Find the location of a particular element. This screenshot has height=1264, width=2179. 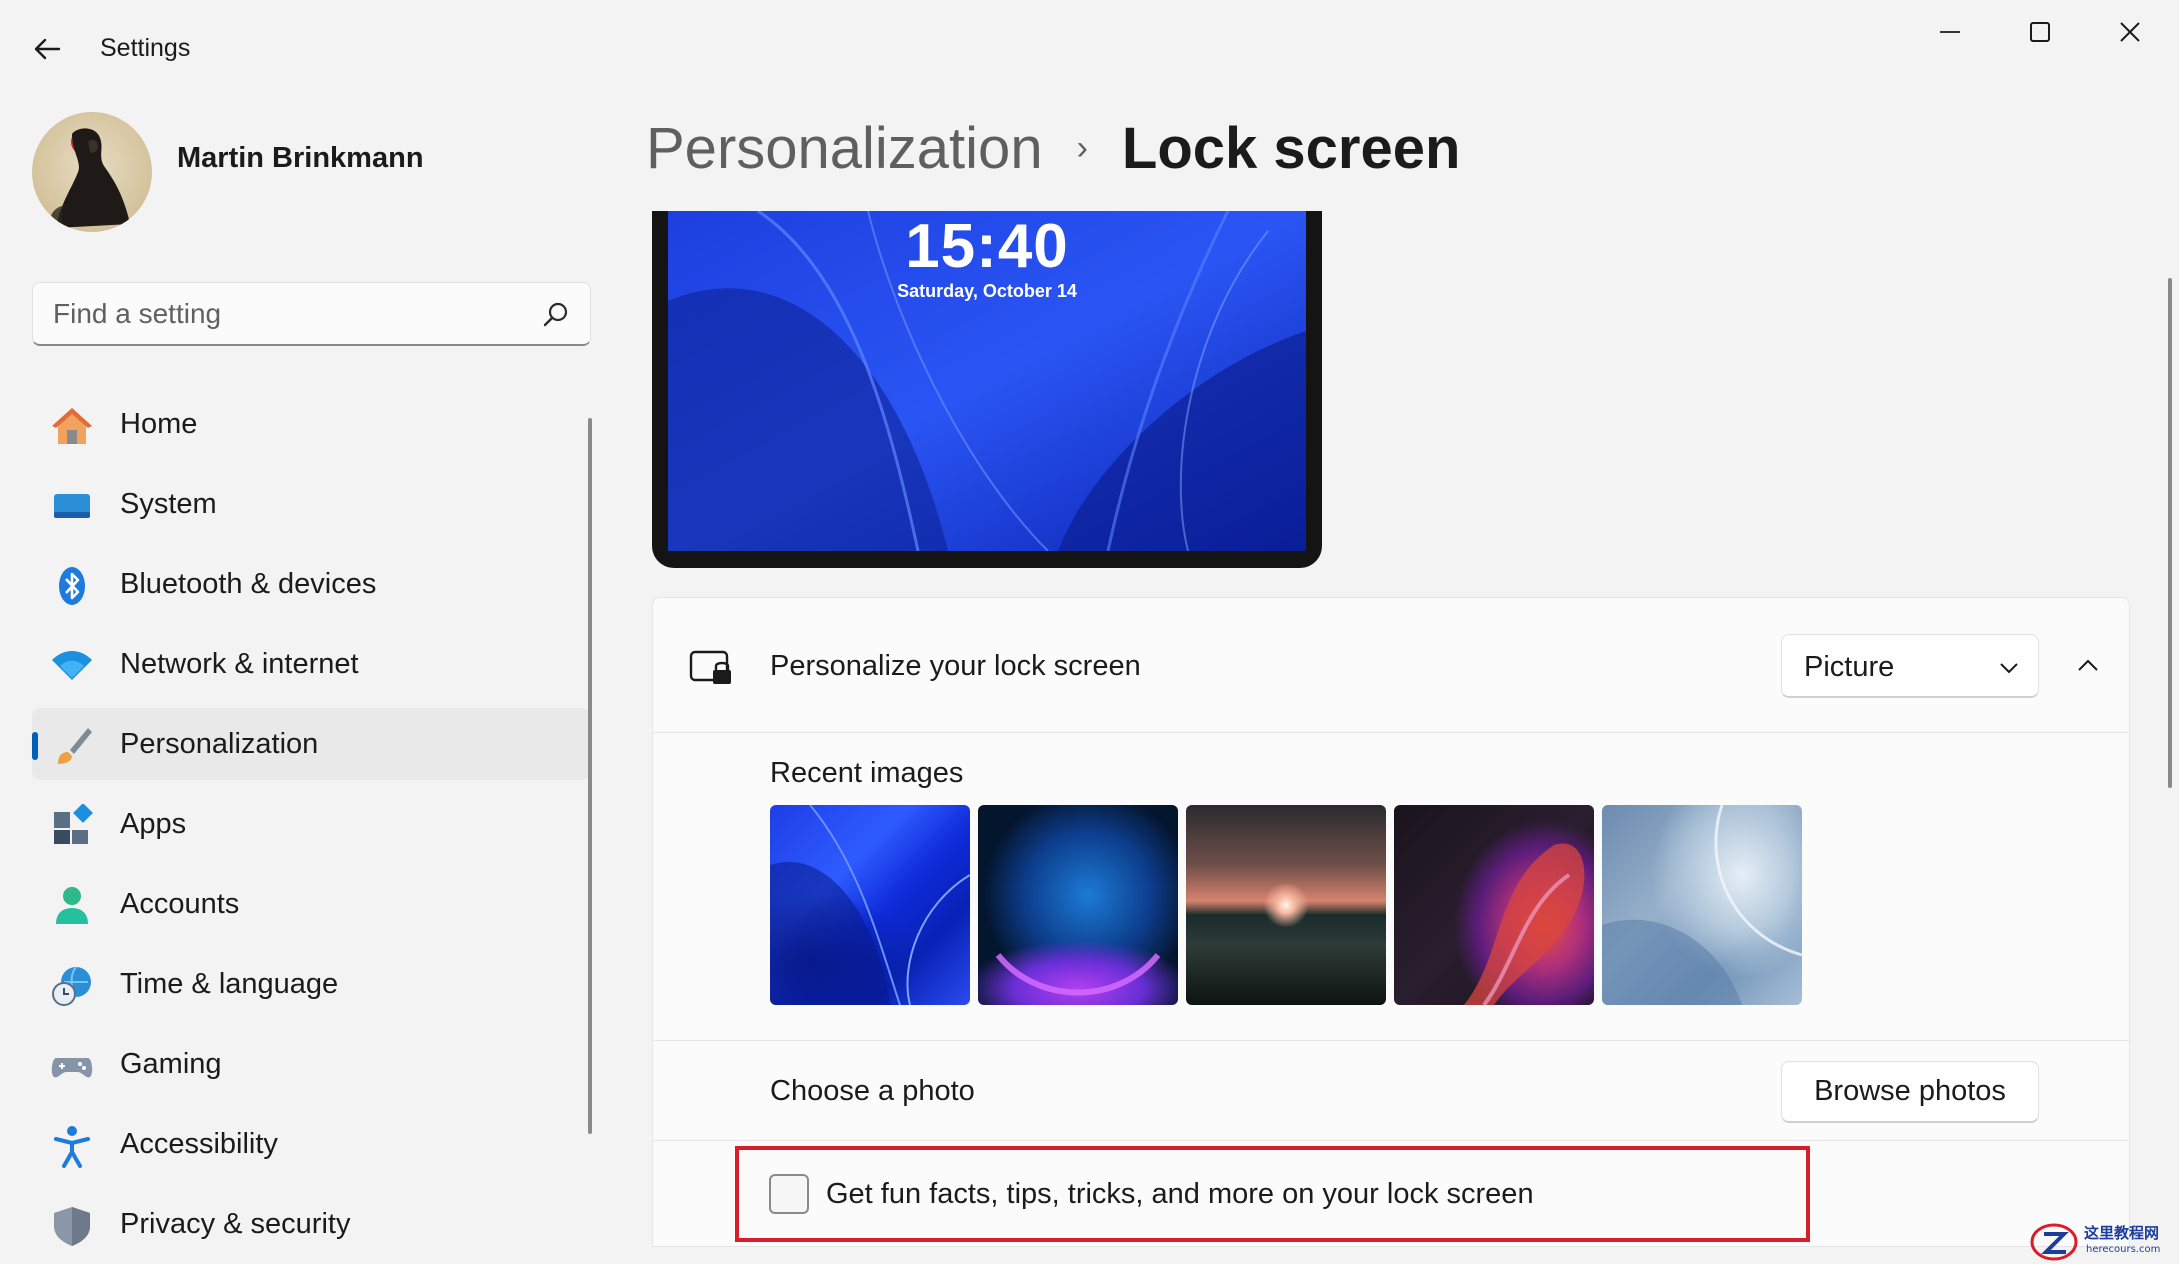

apps-icon is located at coordinates (73, 824).